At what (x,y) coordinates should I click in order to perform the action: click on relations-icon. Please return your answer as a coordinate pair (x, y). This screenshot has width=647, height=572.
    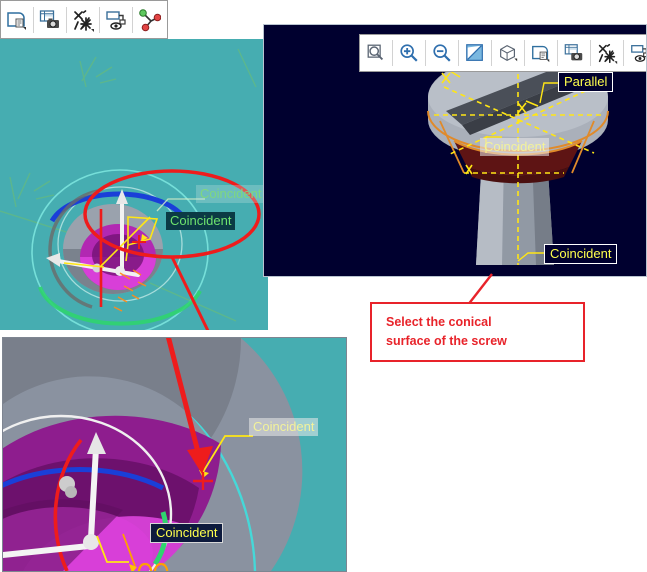
    Looking at the image, I should click on (149, 20).